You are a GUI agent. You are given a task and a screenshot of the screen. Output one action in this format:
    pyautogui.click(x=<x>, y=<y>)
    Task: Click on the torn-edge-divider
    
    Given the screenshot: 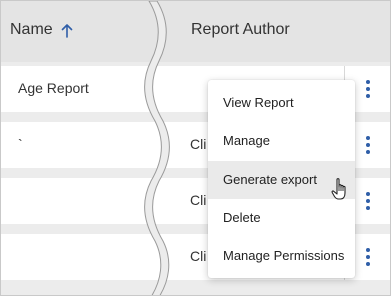 What is the action you would take?
    pyautogui.click(x=157, y=148)
    